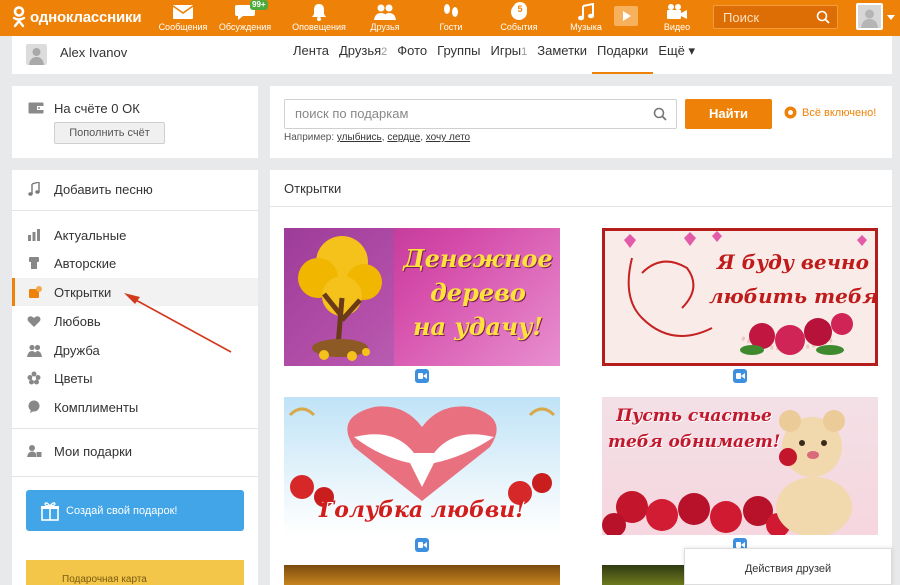  Describe the element at coordinates (403, 137) in the screenshot. I see `example-link: сердце` at that location.